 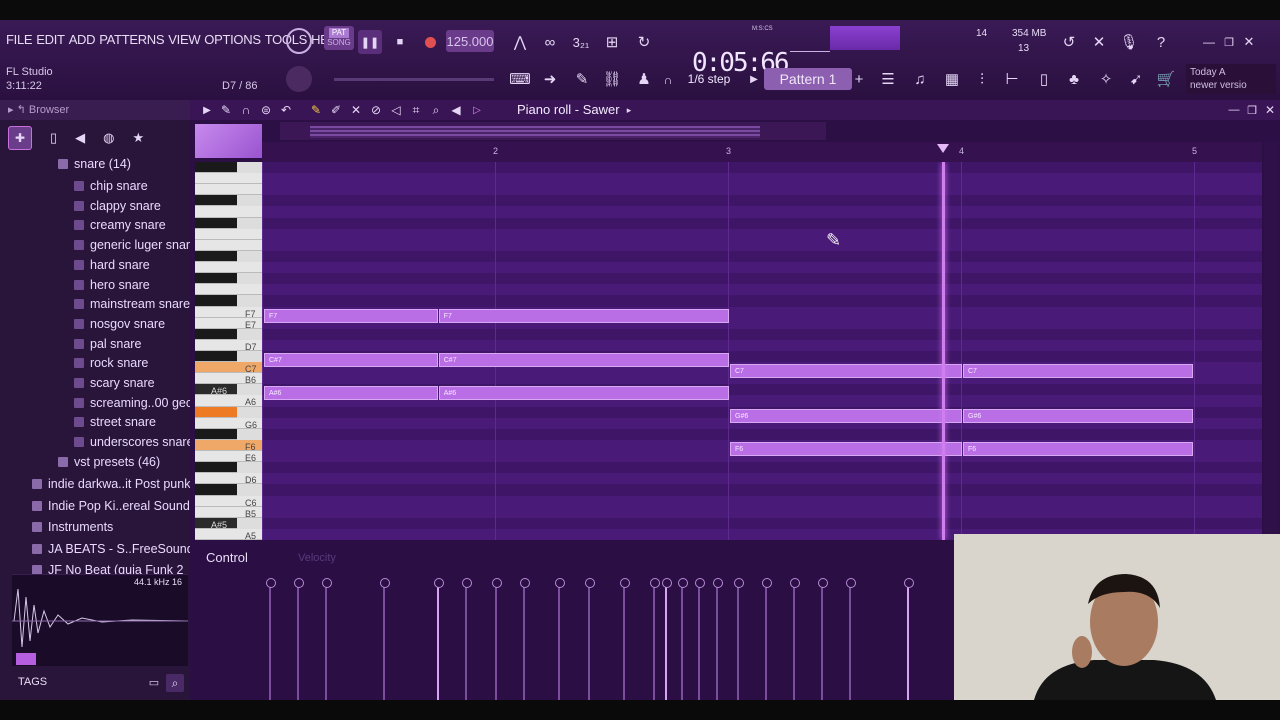 What do you see at coordinates (339, 38) in the screenshot?
I see `pat-song-toggle: PAT SONG` at bounding box center [339, 38].